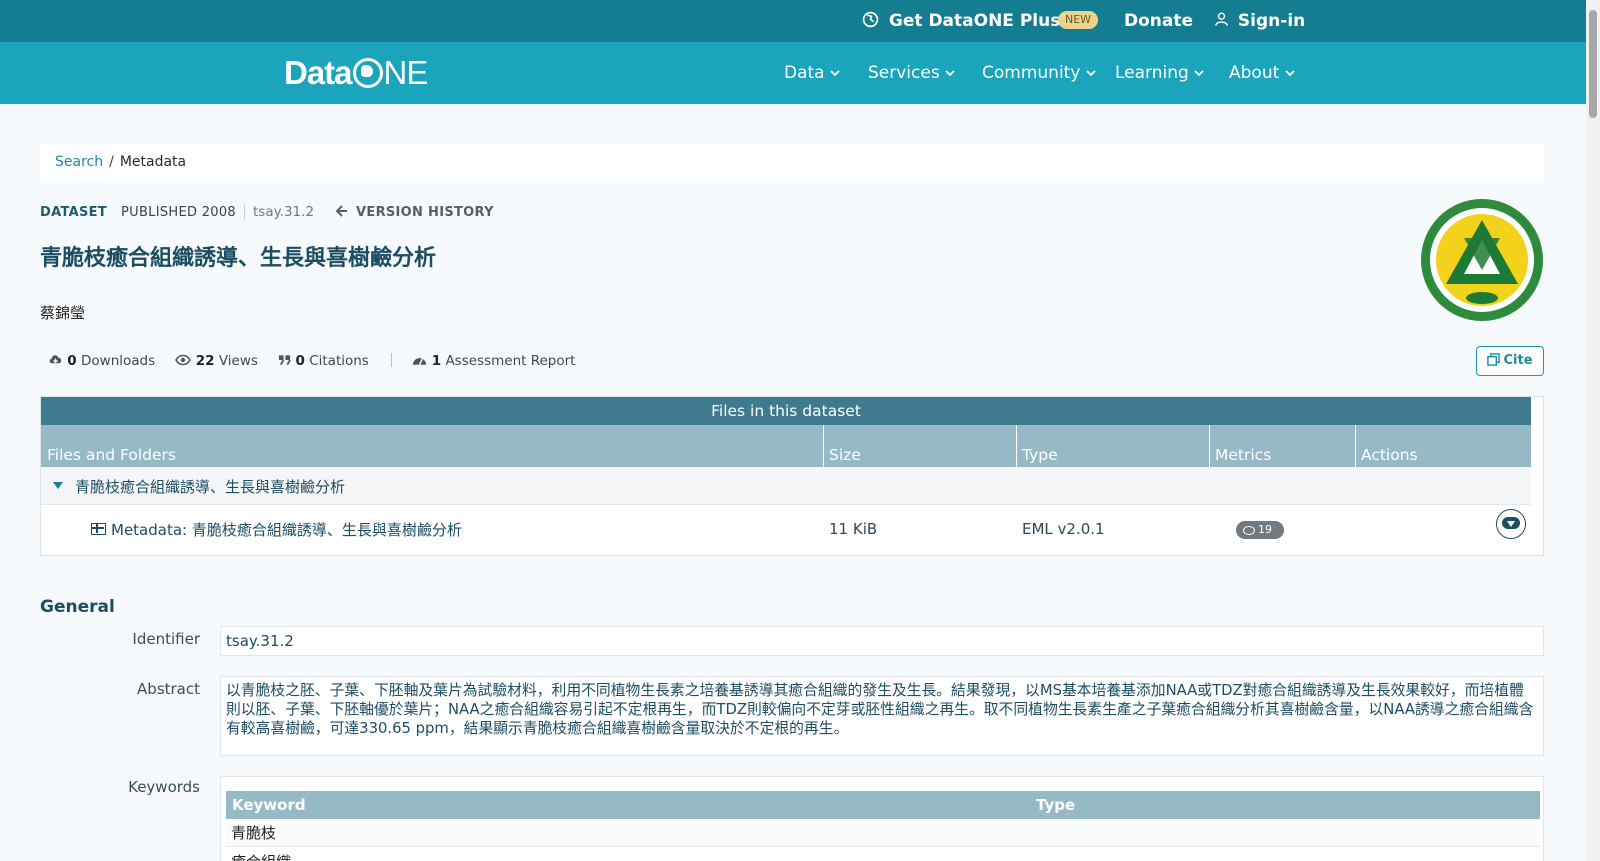  What do you see at coordinates (153, 162) in the screenshot?
I see `breadcrumb-current: Metadata` at bounding box center [153, 162].